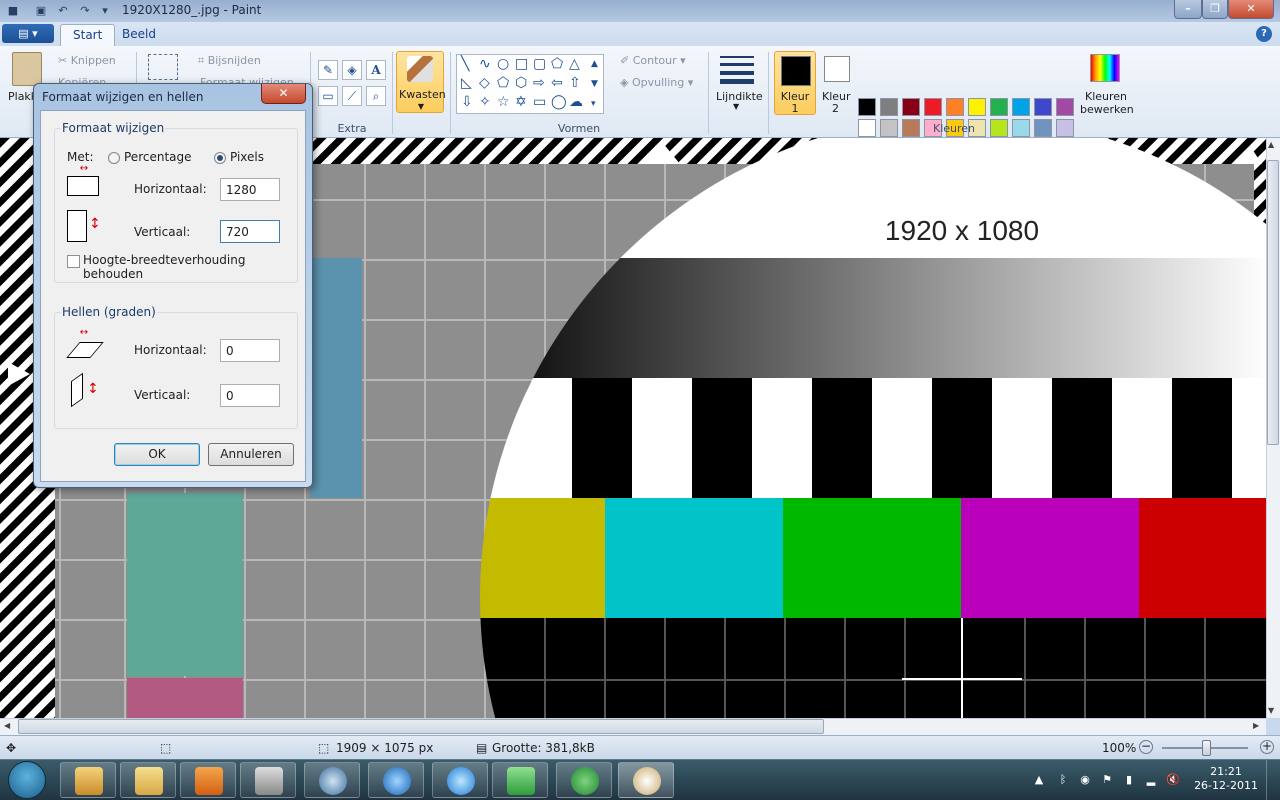  Describe the element at coordinates (1206, 748) in the screenshot. I see `zoom-slider-thumb` at that location.